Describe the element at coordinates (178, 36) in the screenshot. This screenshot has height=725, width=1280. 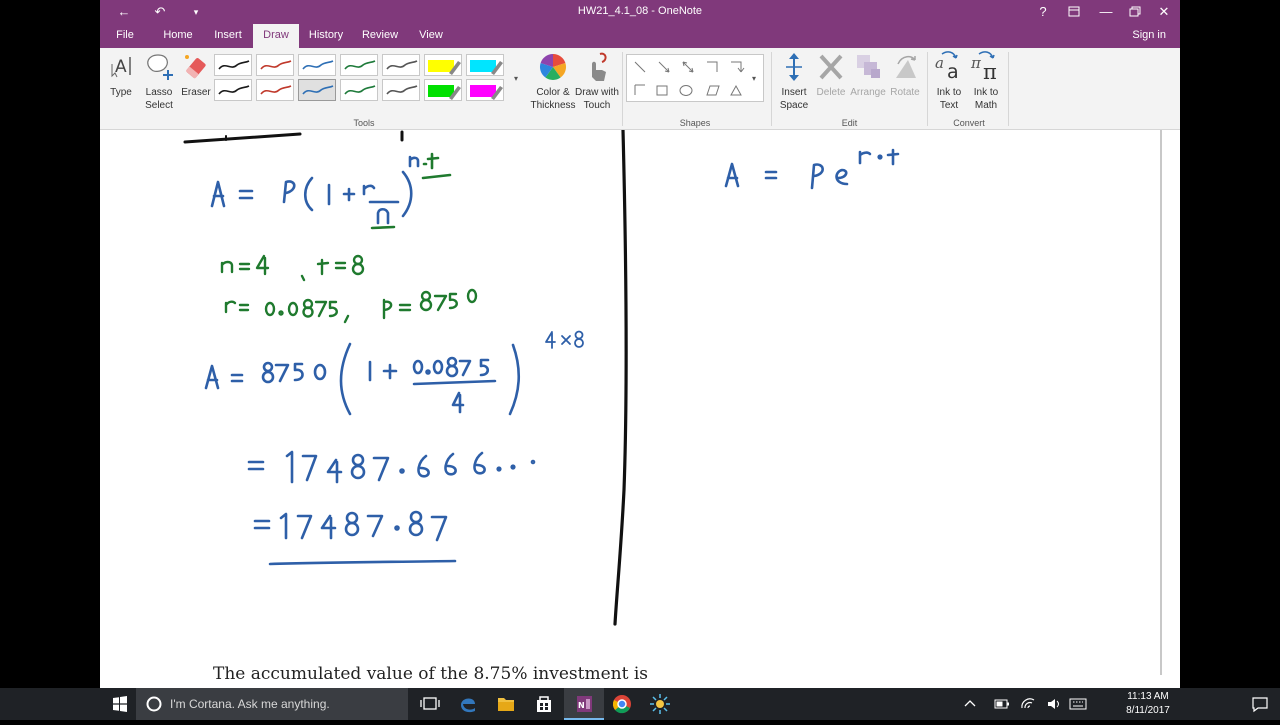
I see `tab-home: Home` at that location.